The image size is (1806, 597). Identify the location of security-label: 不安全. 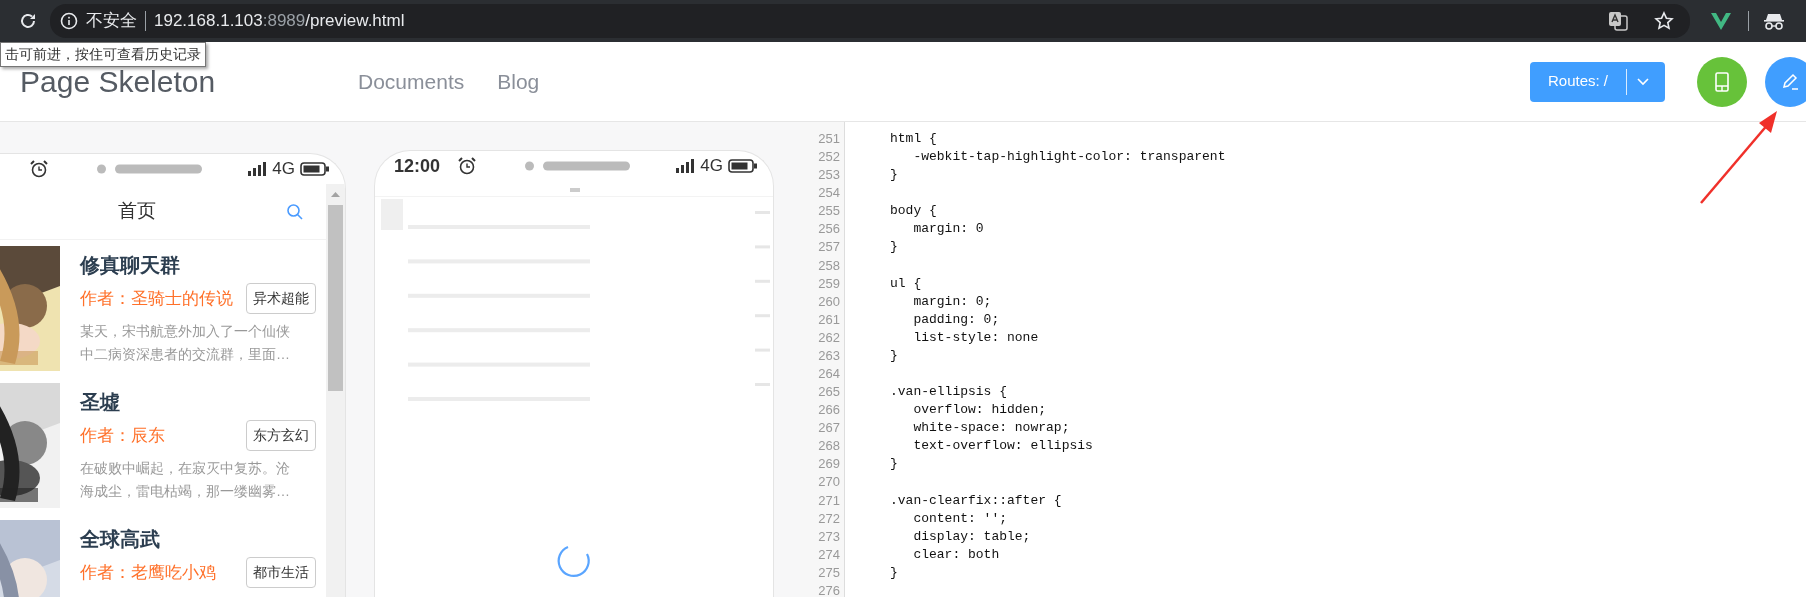
(111, 21).